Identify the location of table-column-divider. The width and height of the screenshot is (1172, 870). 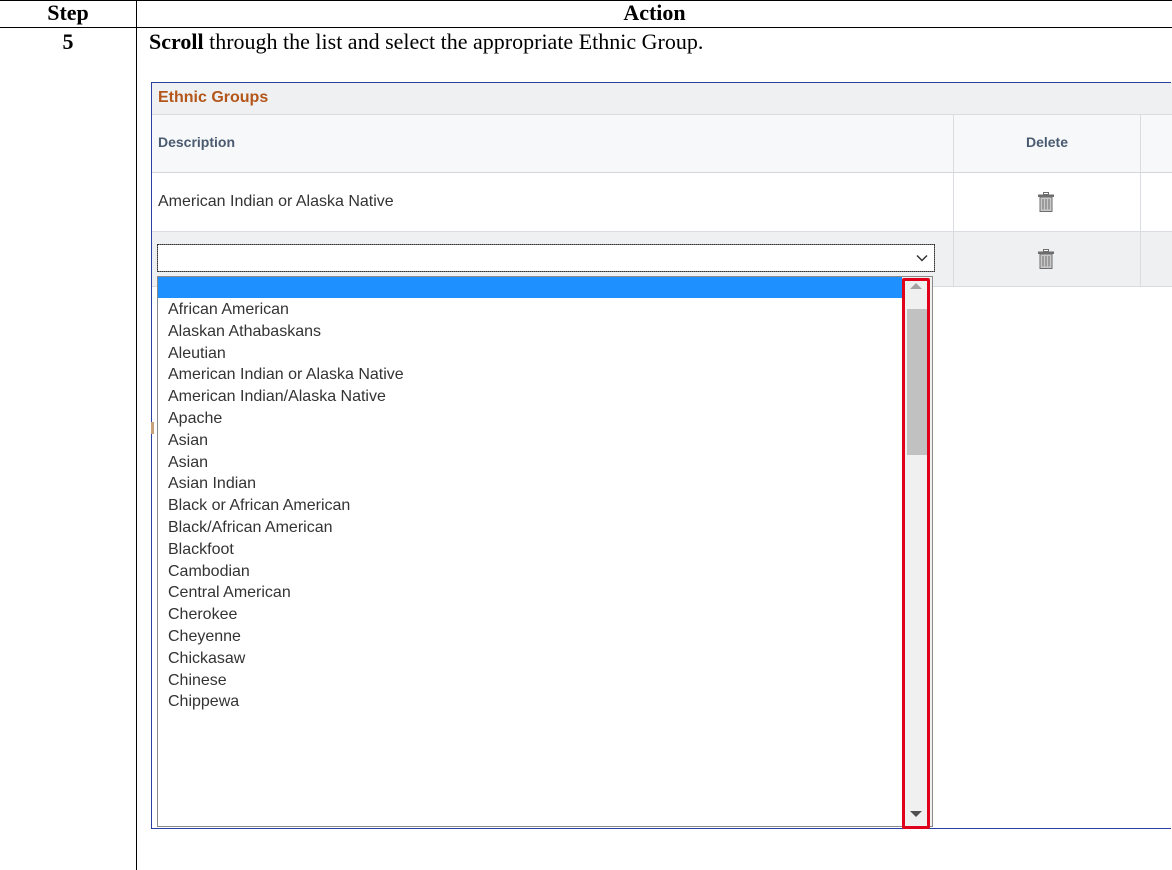
(136, 435).